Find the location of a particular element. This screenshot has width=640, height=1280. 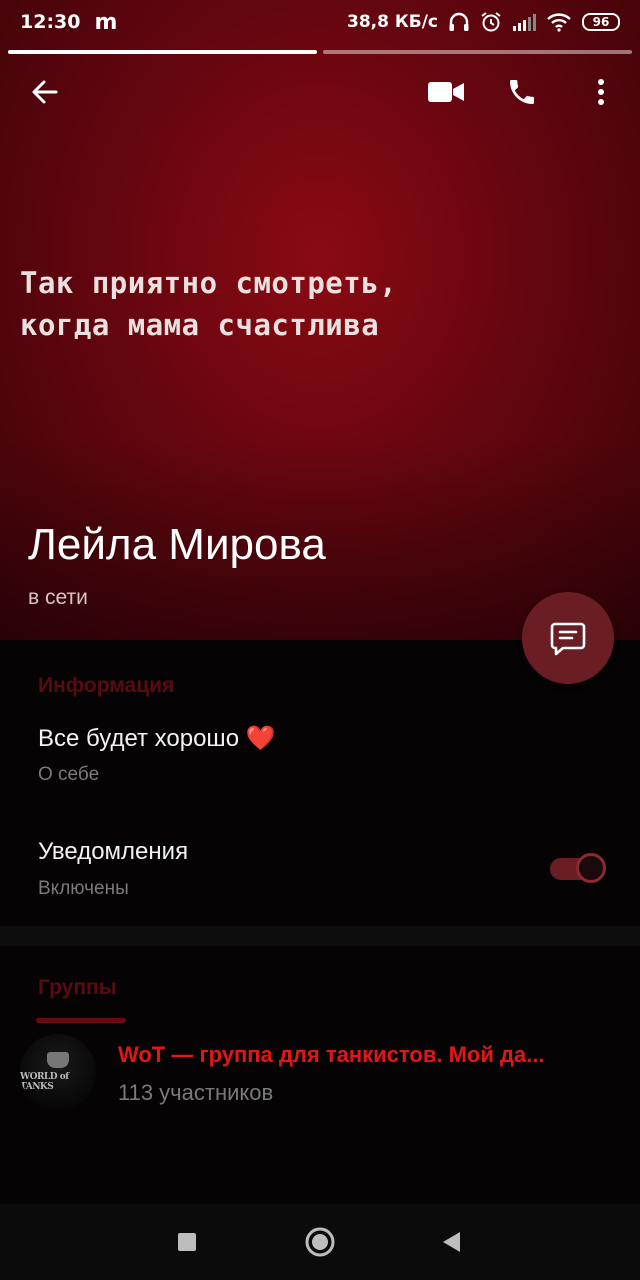

home-circle-icon is located at coordinates (320, 1242).